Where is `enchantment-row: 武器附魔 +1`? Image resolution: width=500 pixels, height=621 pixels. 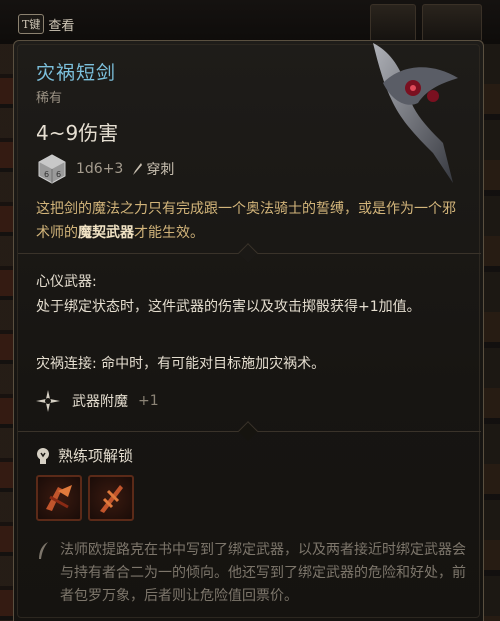 enchantment-row: 武器附魔 +1 is located at coordinates (96, 401).